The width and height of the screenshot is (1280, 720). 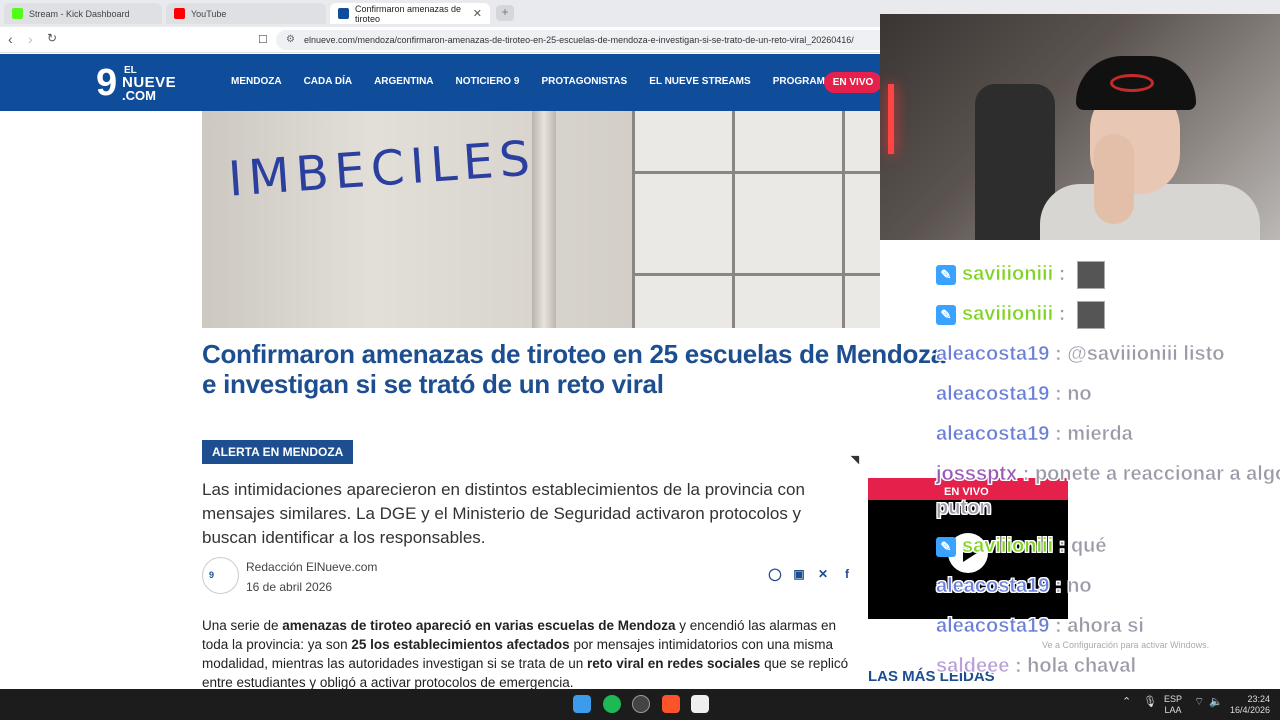 I want to click on webcam-overlay, so click(x=1080, y=127).